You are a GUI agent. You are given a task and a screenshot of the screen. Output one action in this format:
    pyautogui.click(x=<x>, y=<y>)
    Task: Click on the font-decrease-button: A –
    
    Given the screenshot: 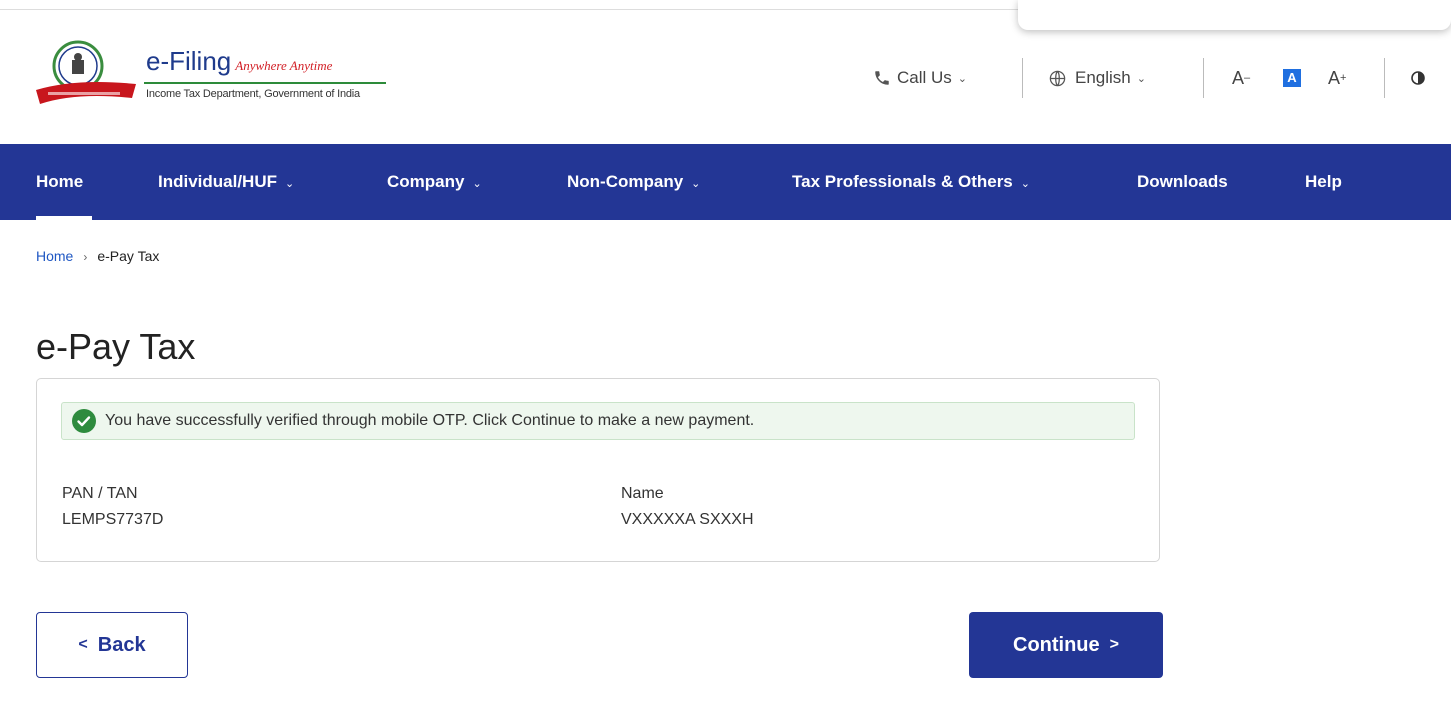 What is the action you would take?
    pyautogui.click(x=1241, y=78)
    